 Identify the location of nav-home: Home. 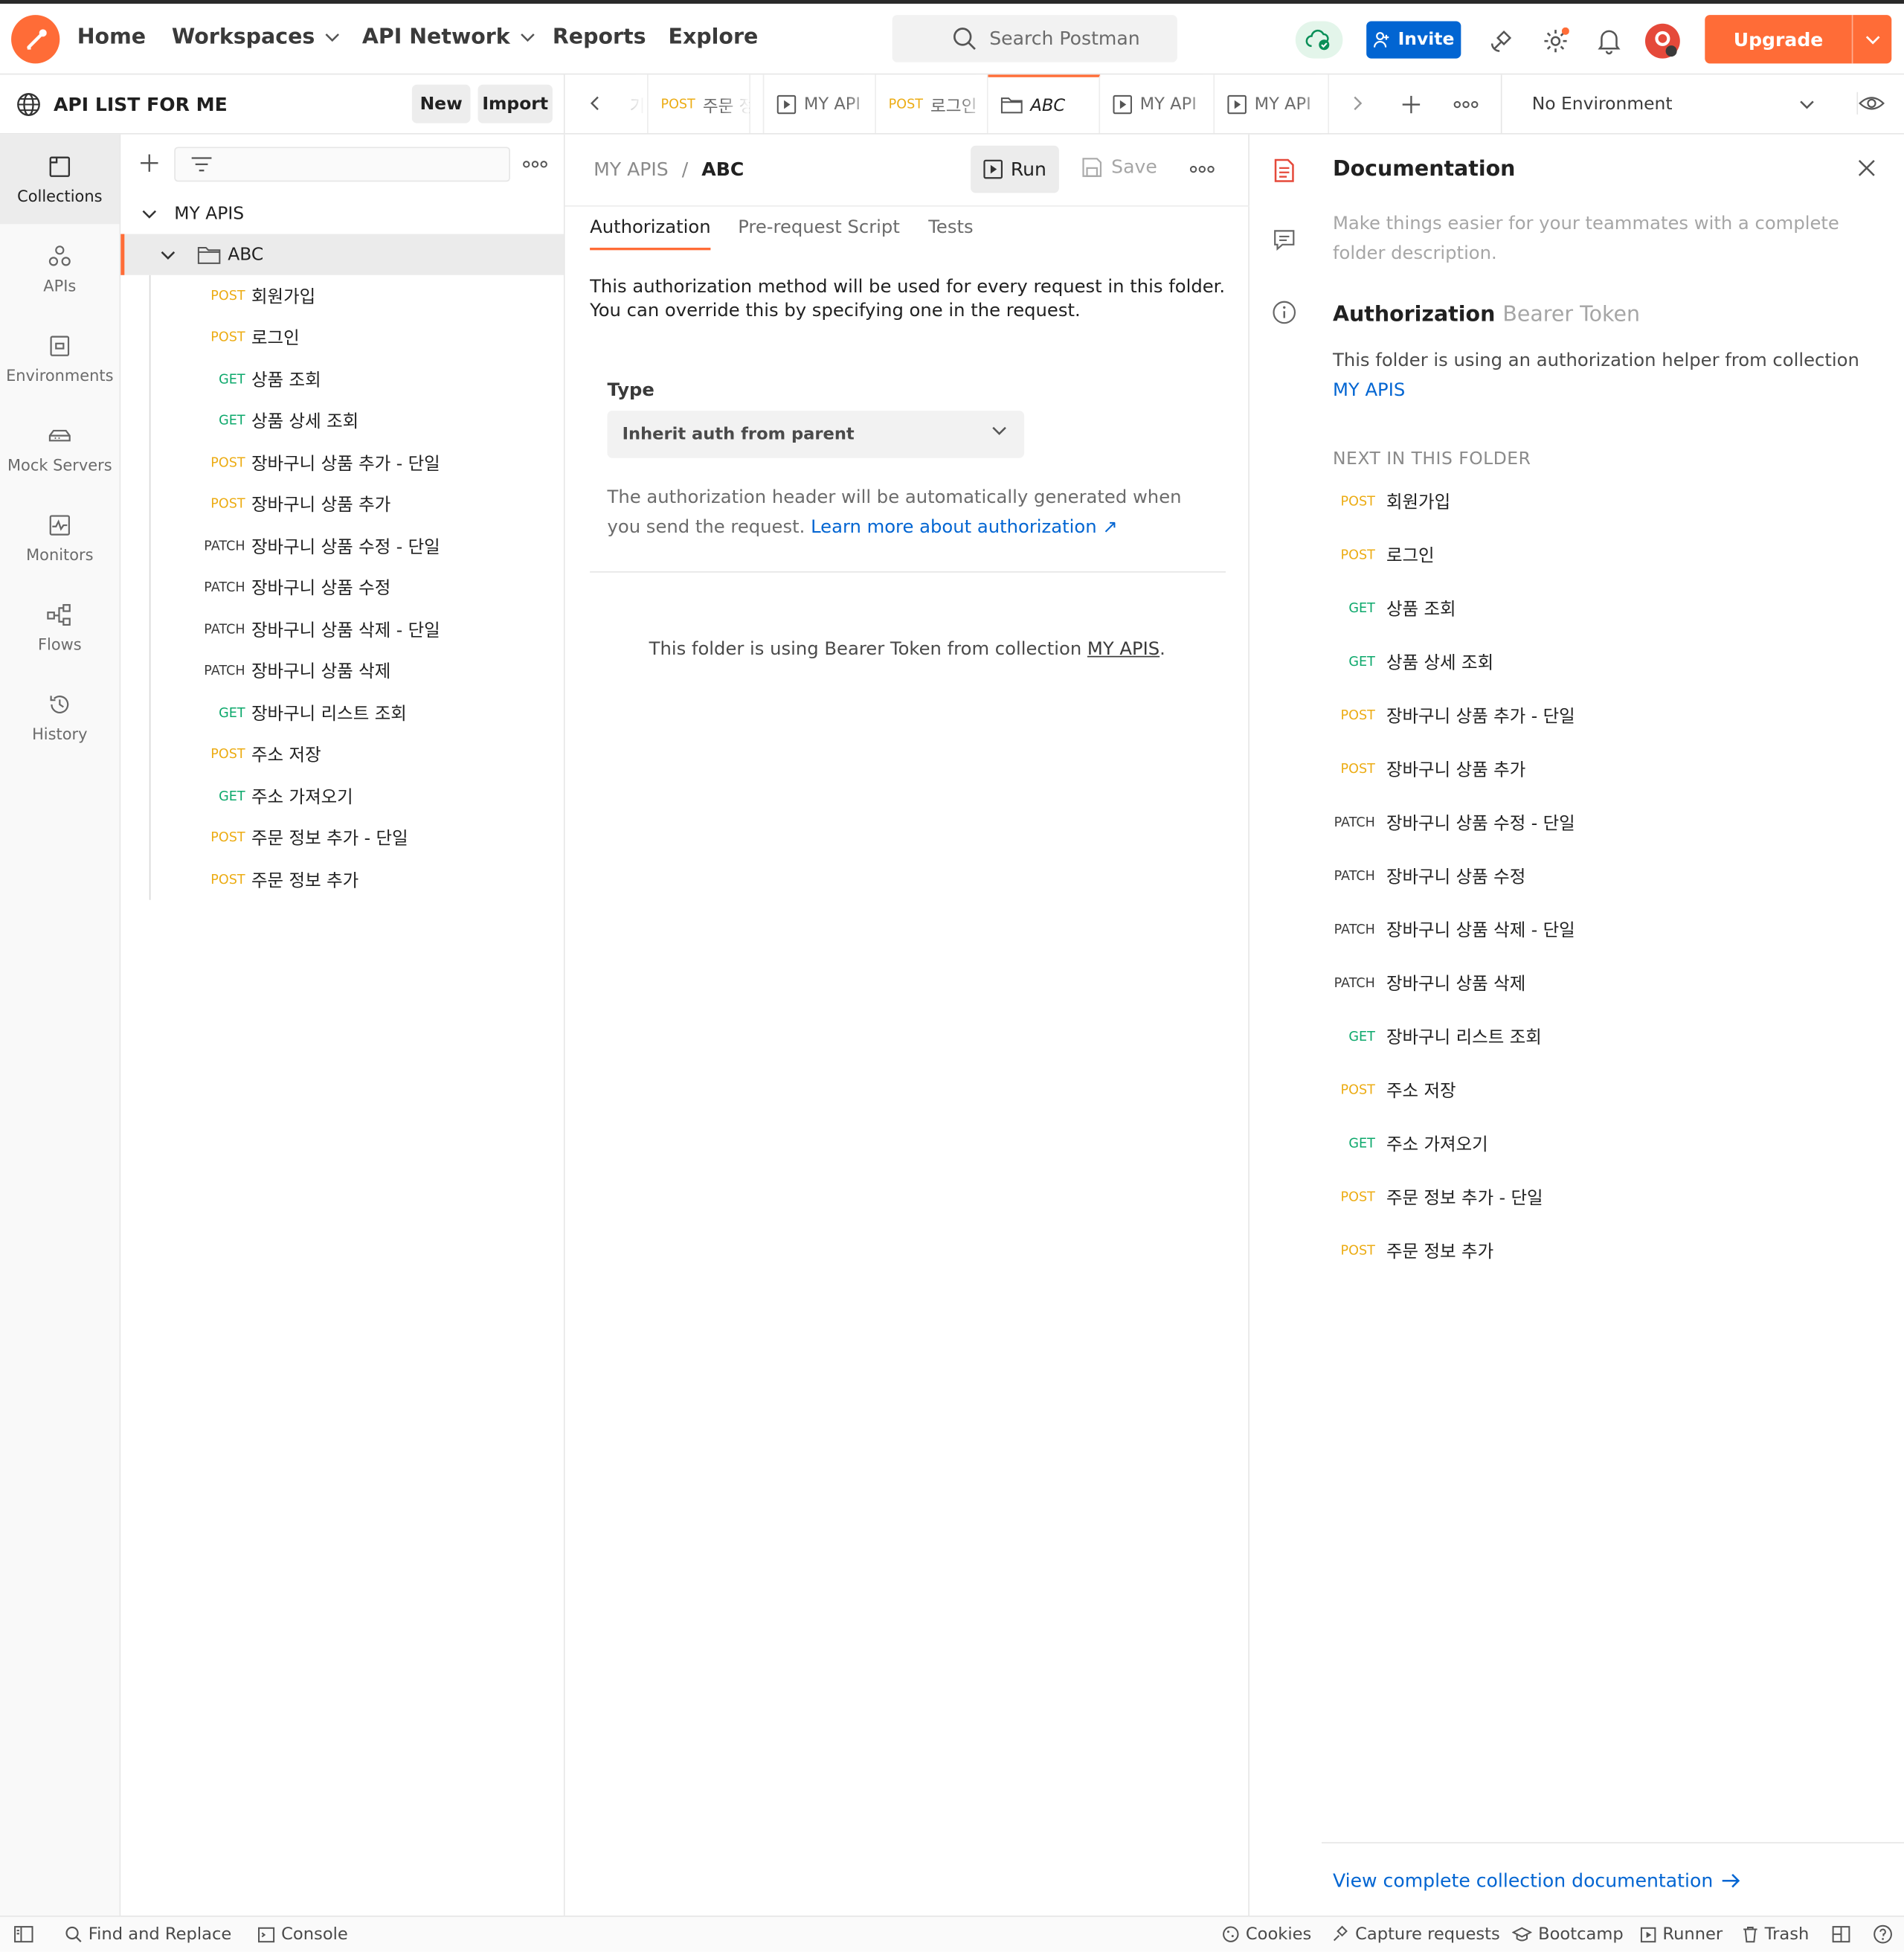
(112, 37).